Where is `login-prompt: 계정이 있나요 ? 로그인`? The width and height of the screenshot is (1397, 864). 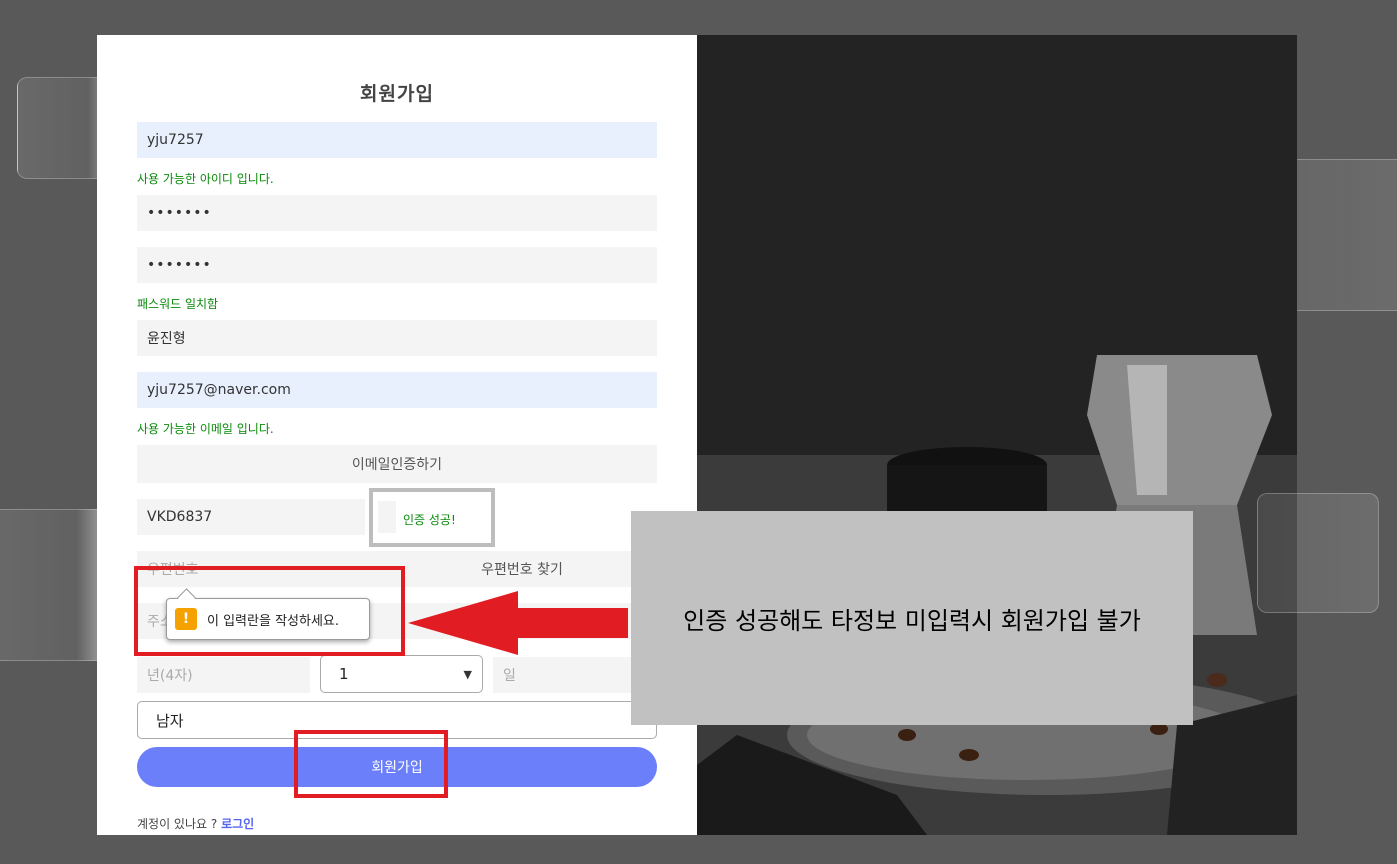
login-prompt: 계정이 있나요 ? 로그인 is located at coordinates (195, 823).